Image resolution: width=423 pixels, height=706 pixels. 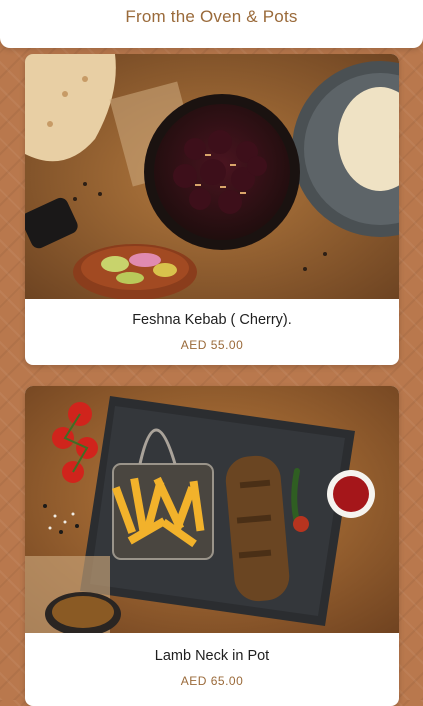 What do you see at coordinates (212, 656) in the screenshot?
I see `dish-name: Lamb Neck in Pot` at bounding box center [212, 656].